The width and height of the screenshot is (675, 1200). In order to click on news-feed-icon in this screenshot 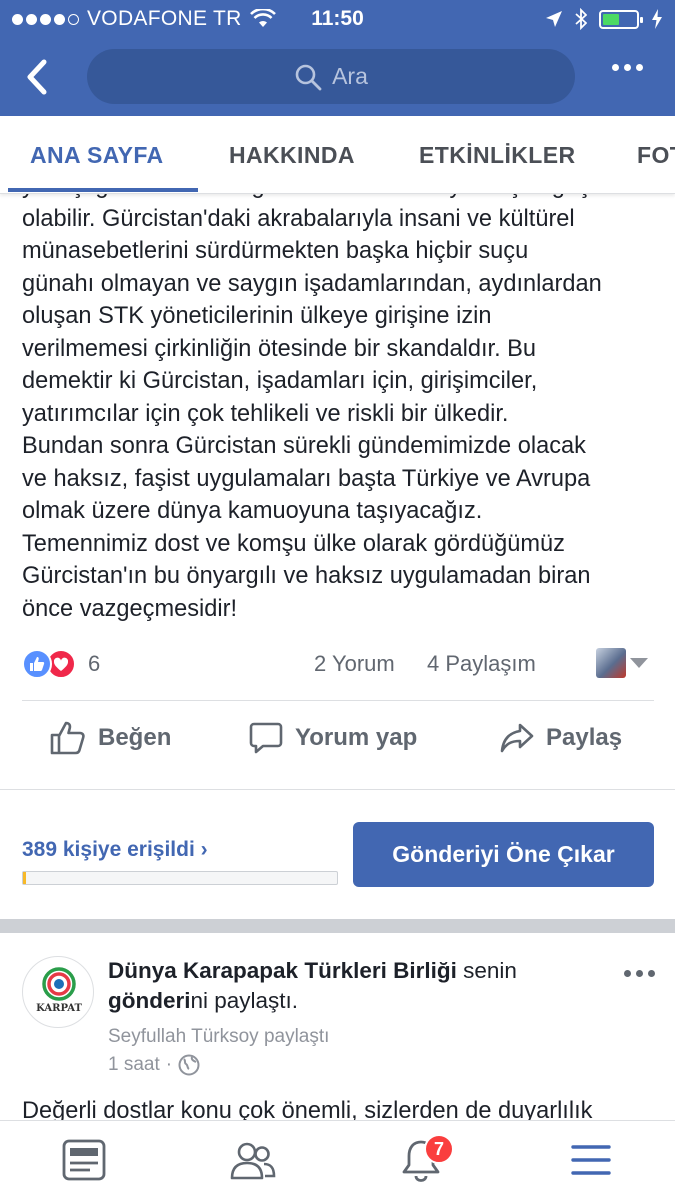, I will do `click(84, 1160)`.